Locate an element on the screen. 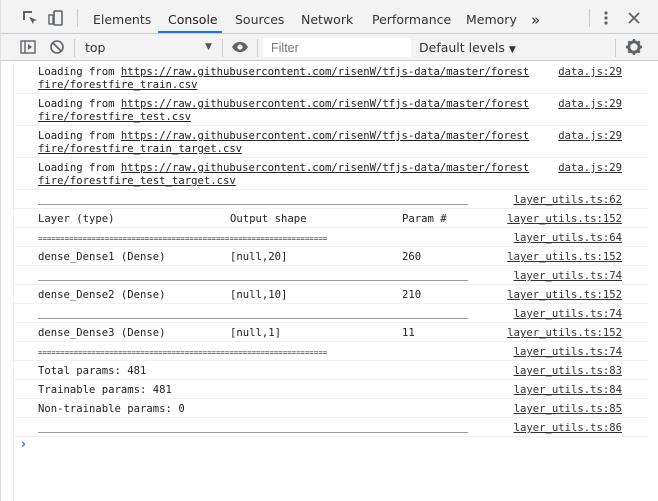  non-trainable-params: Non-trainable params: 0 is located at coordinates (111, 409).